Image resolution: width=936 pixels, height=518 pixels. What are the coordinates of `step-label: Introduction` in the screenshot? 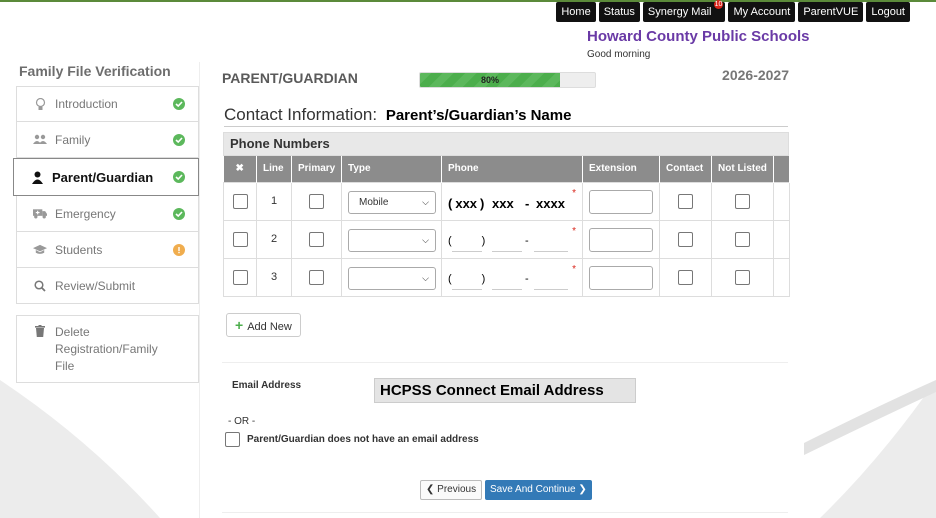 It's located at (86, 104).